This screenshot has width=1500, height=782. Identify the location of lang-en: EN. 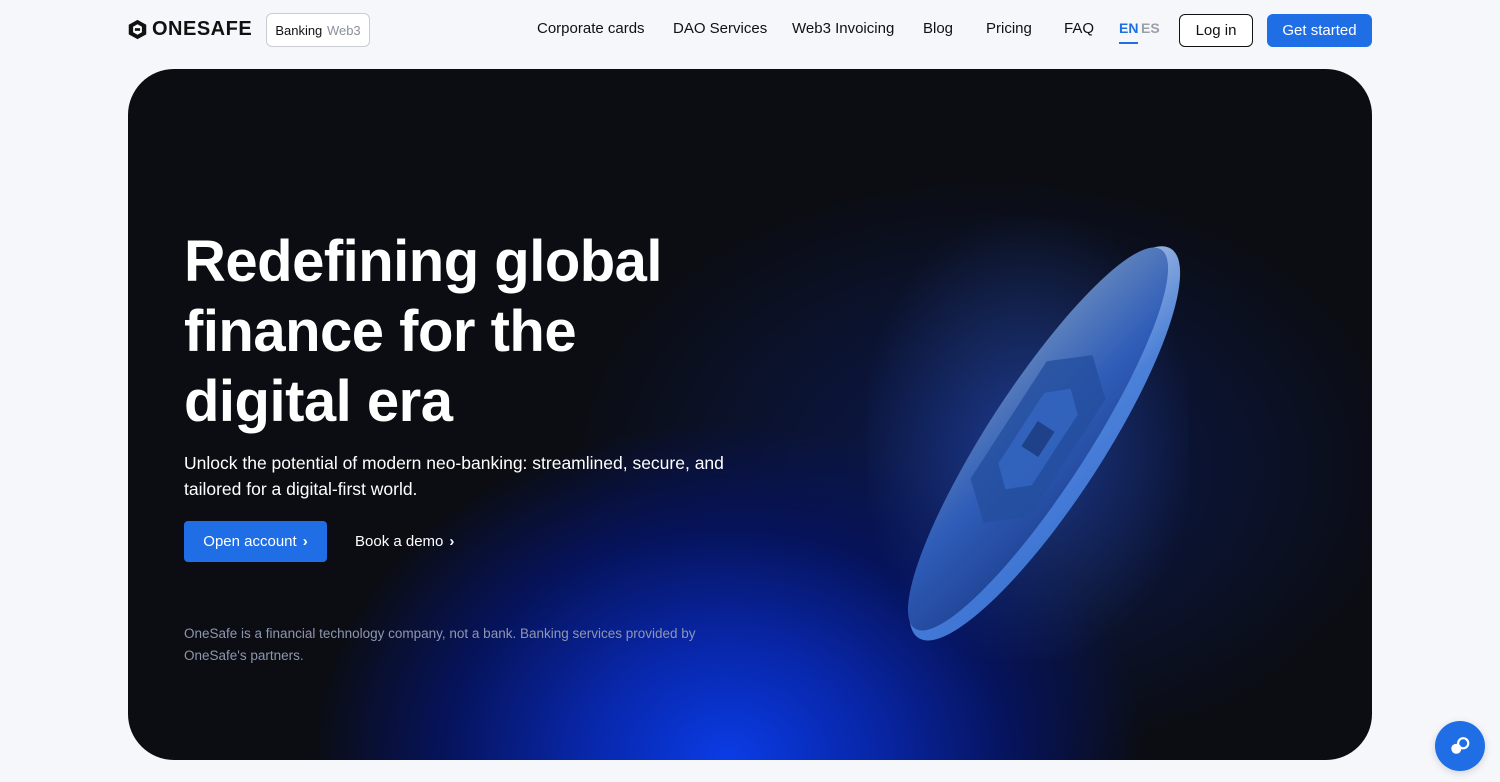
(1129, 32).